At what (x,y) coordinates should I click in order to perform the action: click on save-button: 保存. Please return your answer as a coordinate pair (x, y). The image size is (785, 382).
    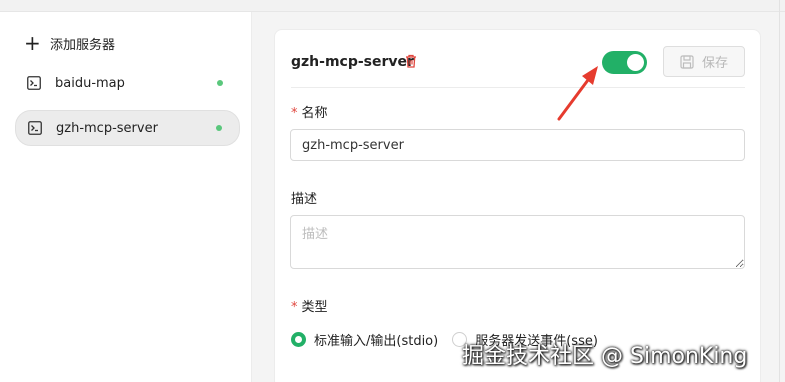
    Looking at the image, I should click on (704, 61).